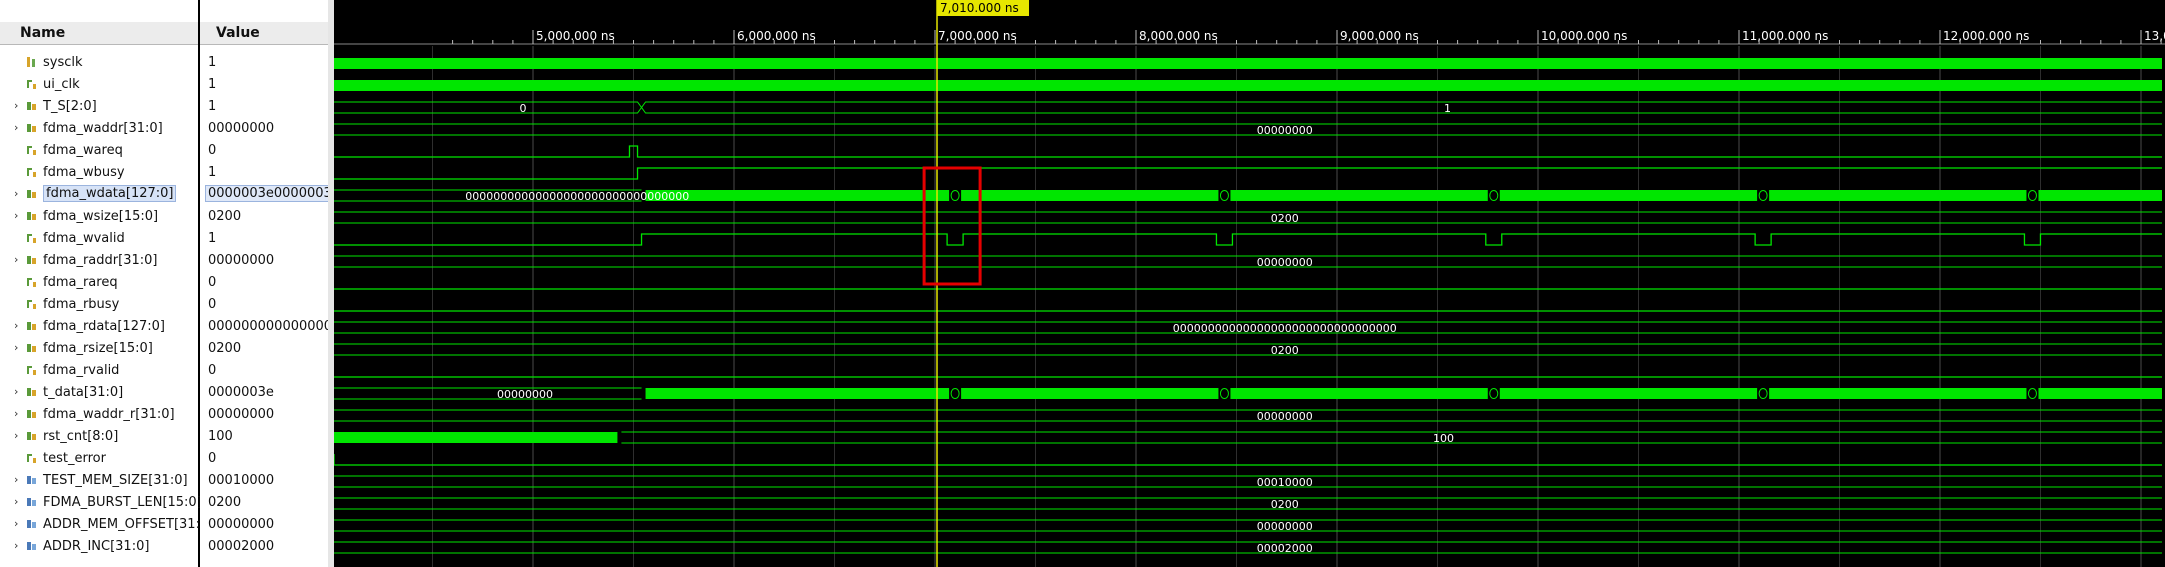 The height and width of the screenshot is (567, 2165). What do you see at coordinates (1248, 482) in the screenshot?
I see `waveform-19: 00010000` at bounding box center [1248, 482].